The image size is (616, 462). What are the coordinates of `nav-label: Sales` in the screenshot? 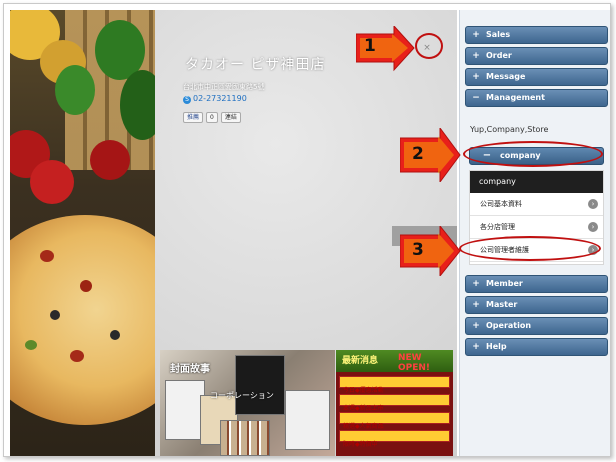 It's located at (498, 34).